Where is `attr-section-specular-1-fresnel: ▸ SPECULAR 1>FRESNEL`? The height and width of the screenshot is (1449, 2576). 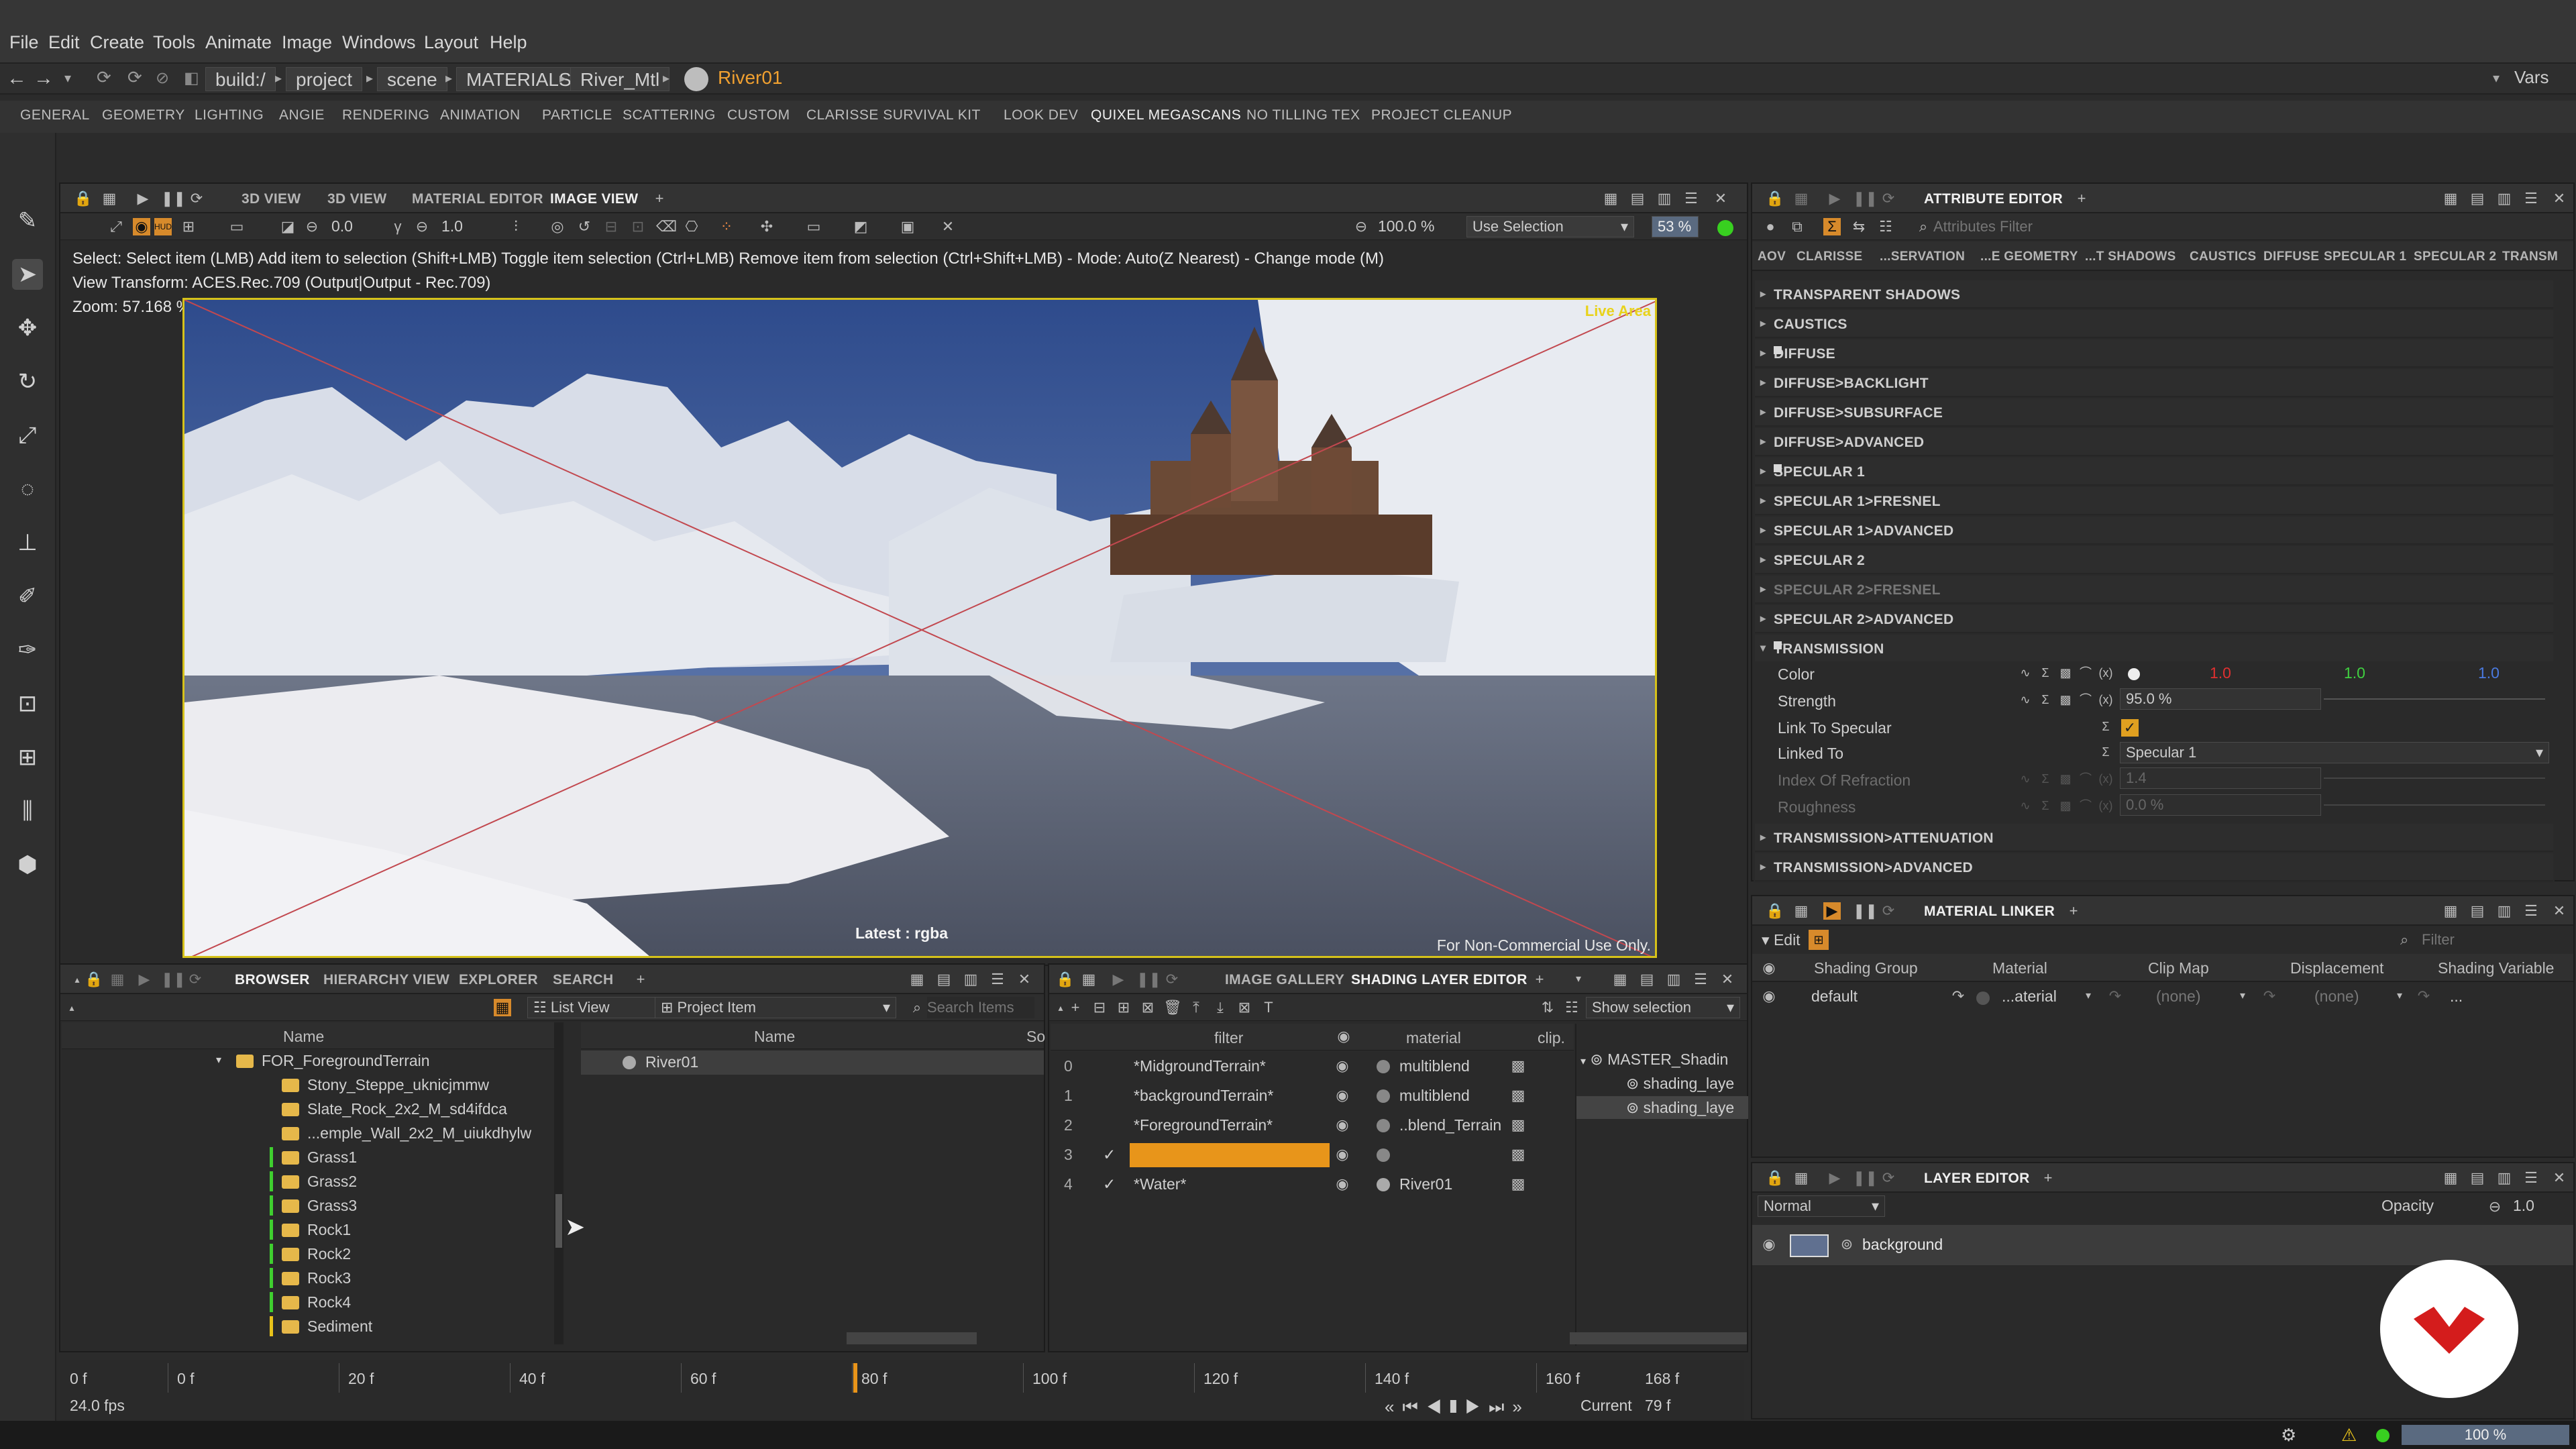
attr-section-specular-1-fresnel: ▸ SPECULAR 1>FRESNEL is located at coordinates (2154, 501).